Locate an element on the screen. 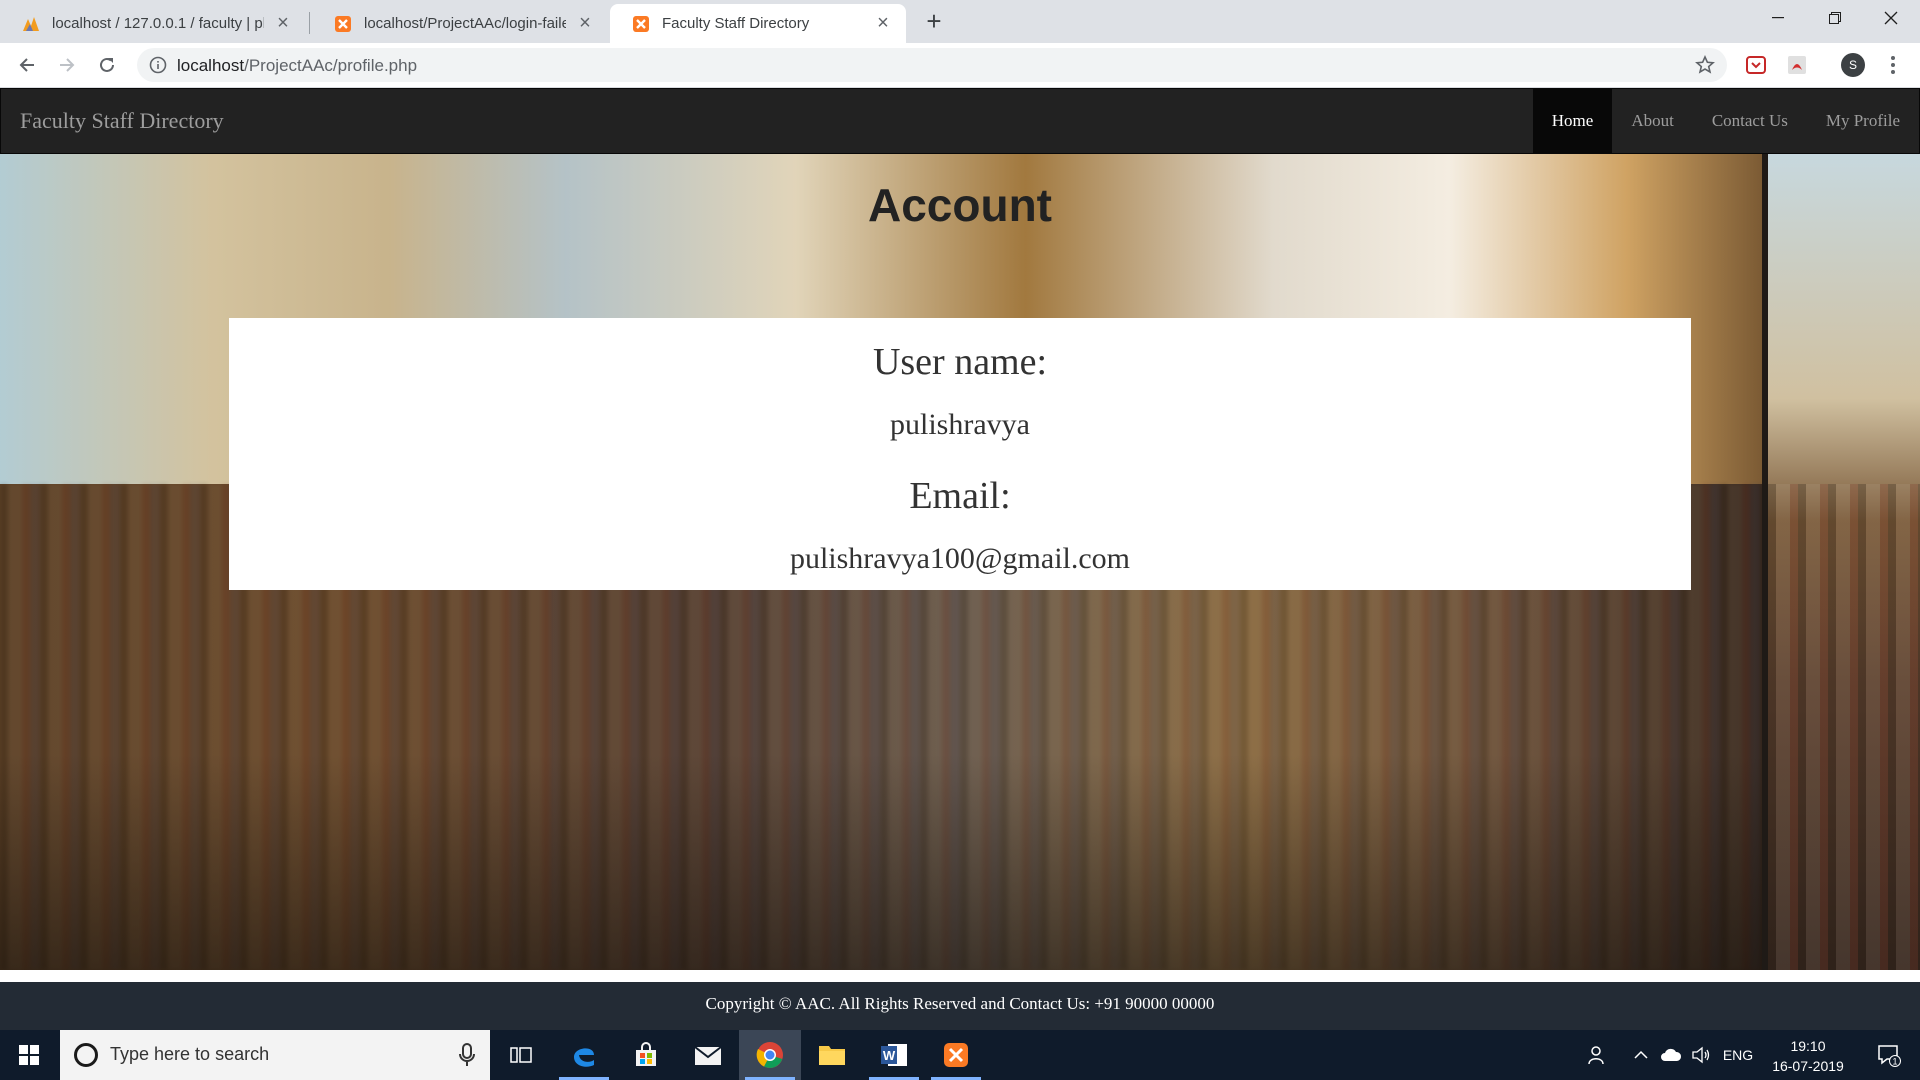  url-host: localhost is located at coordinates (211, 65).